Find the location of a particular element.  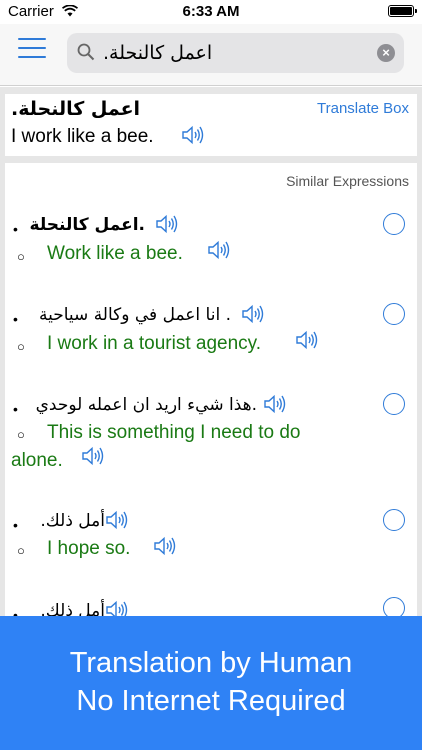

hamburger-menu-icon is located at coordinates (32, 39).